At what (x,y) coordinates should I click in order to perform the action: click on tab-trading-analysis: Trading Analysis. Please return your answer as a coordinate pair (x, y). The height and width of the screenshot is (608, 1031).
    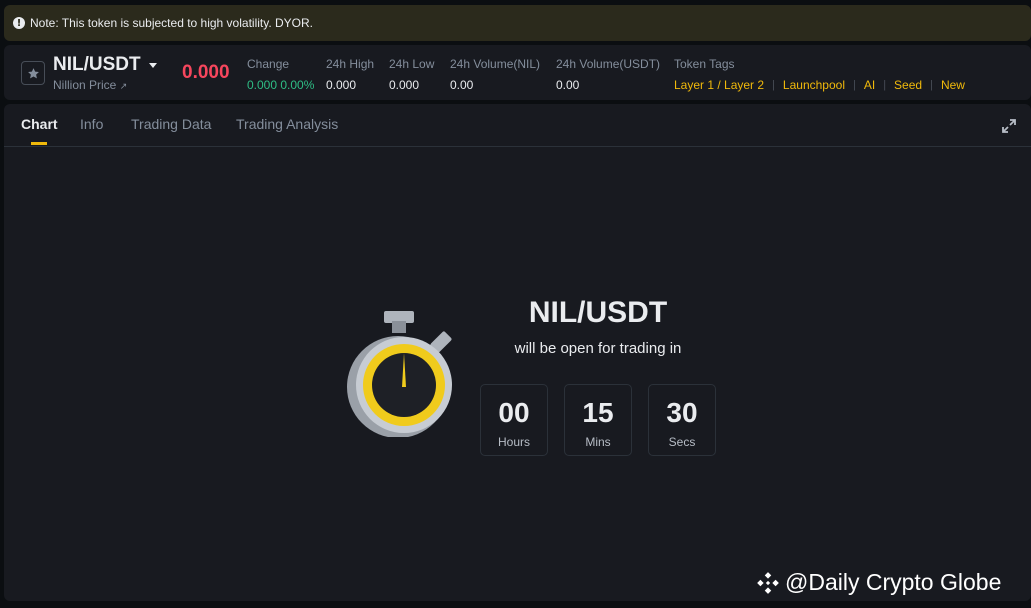
    Looking at the image, I should click on (287, 124).